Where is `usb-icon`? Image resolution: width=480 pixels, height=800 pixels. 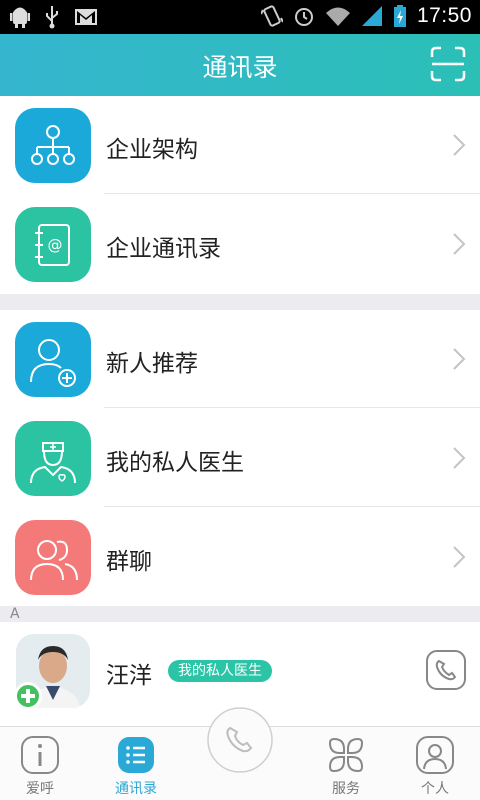 usb-icon is located at coordinates (52, 17).